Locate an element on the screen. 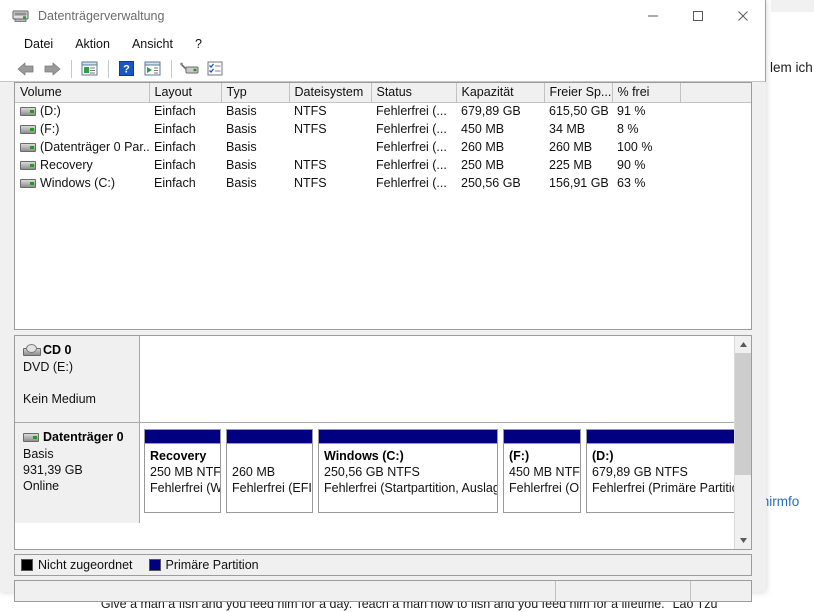  volume-cell-prozent: 63 % is located at coordinates (631, 183).